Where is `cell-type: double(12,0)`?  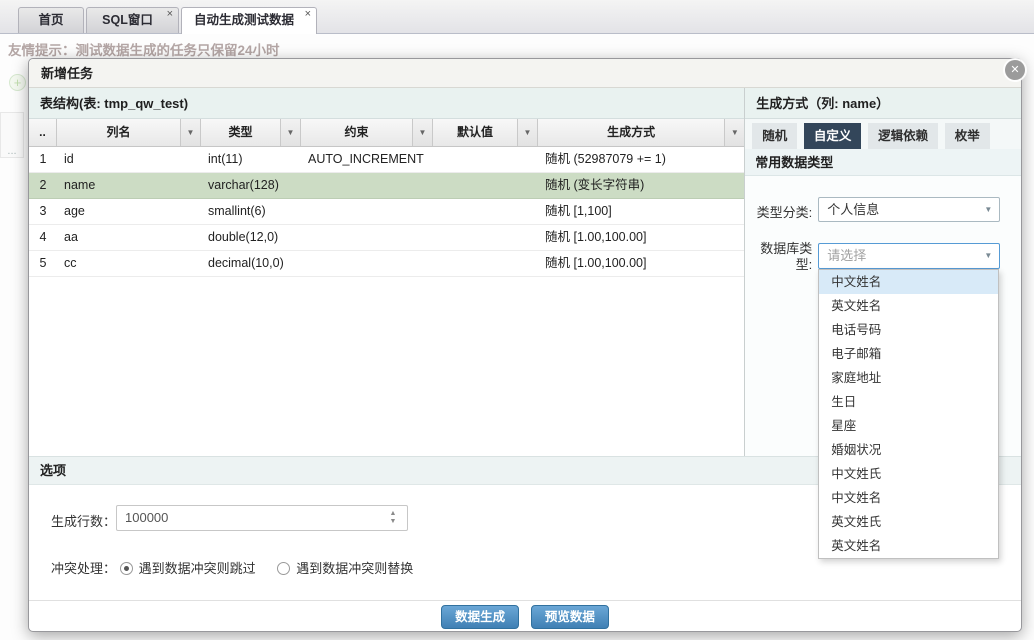 cell-type: double(12,0) is located at coordinates (243, 237).